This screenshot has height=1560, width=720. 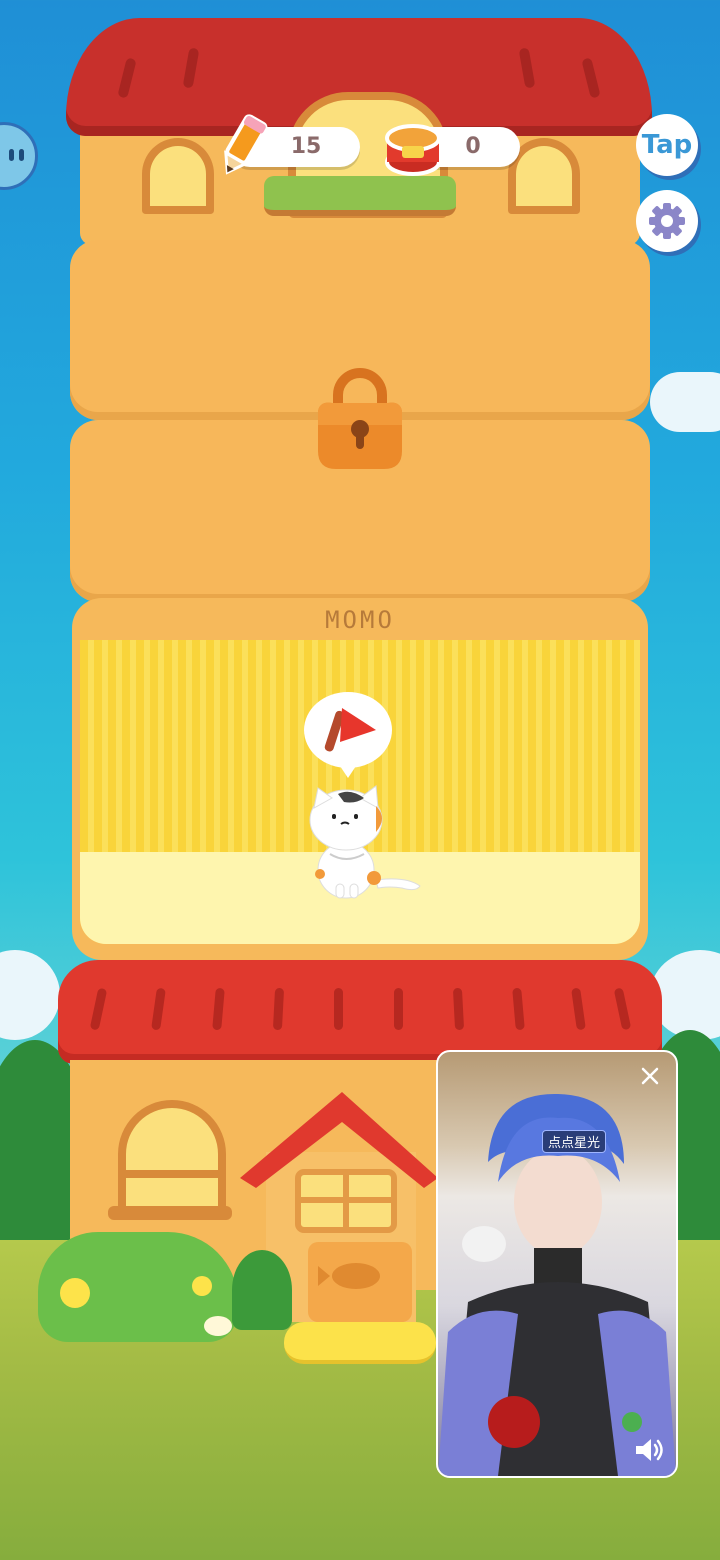 I want to click on pencil-count: 15, so click(x=306, y=146).